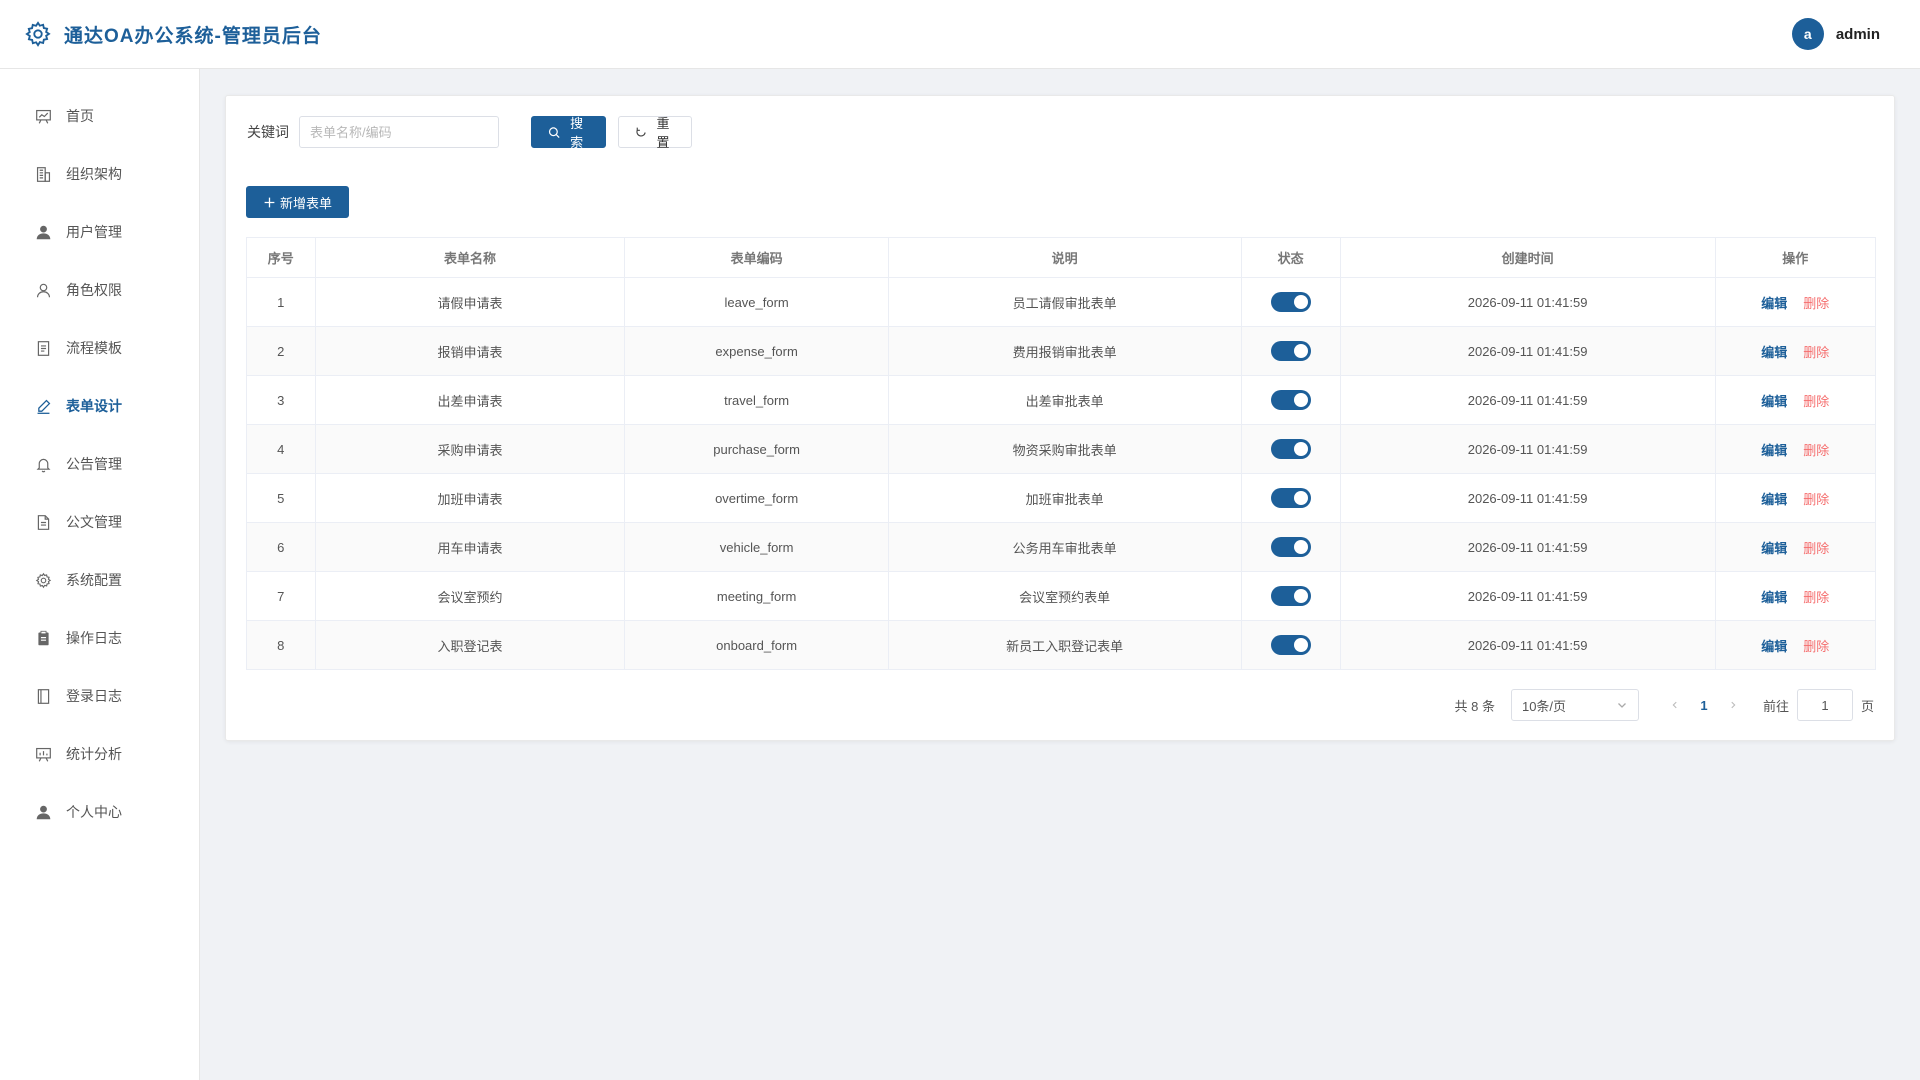 The height and width of the screenshot is (1080, 1920). What do you see at coordinates (1064, 547) in the screenshot?
I see `cell-desc: 公务用车审批表单` at bounding box center [1064, 547].